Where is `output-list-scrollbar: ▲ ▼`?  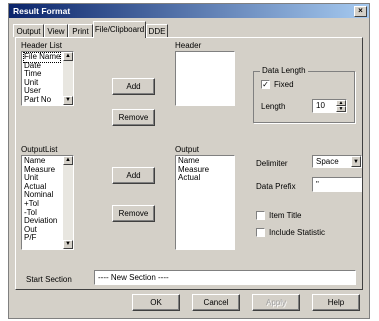 output-list-scrollbar: ▲ ▼ is located at coordinates (68, 202).